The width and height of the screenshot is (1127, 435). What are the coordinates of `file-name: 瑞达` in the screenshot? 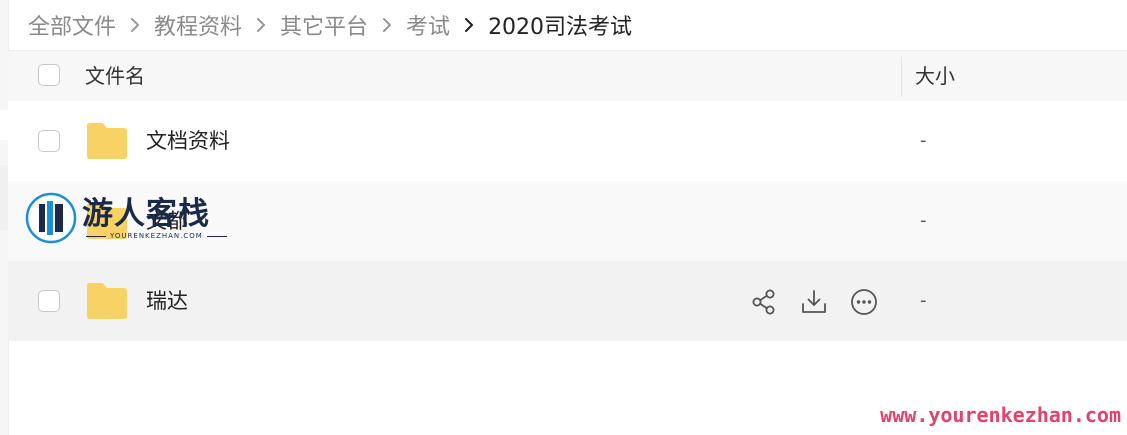 It's located at (167, 301).